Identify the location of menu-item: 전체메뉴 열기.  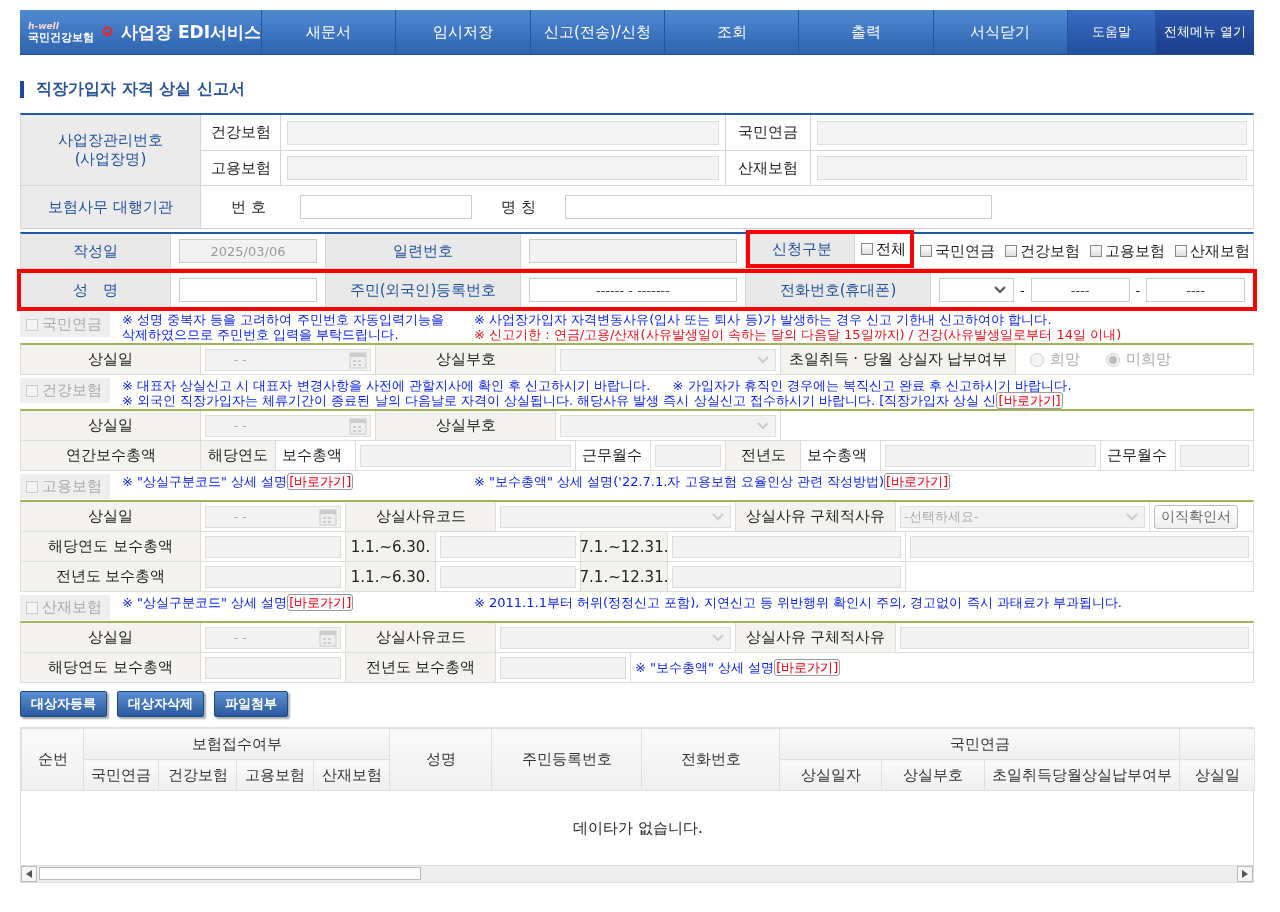
(1204, 32).